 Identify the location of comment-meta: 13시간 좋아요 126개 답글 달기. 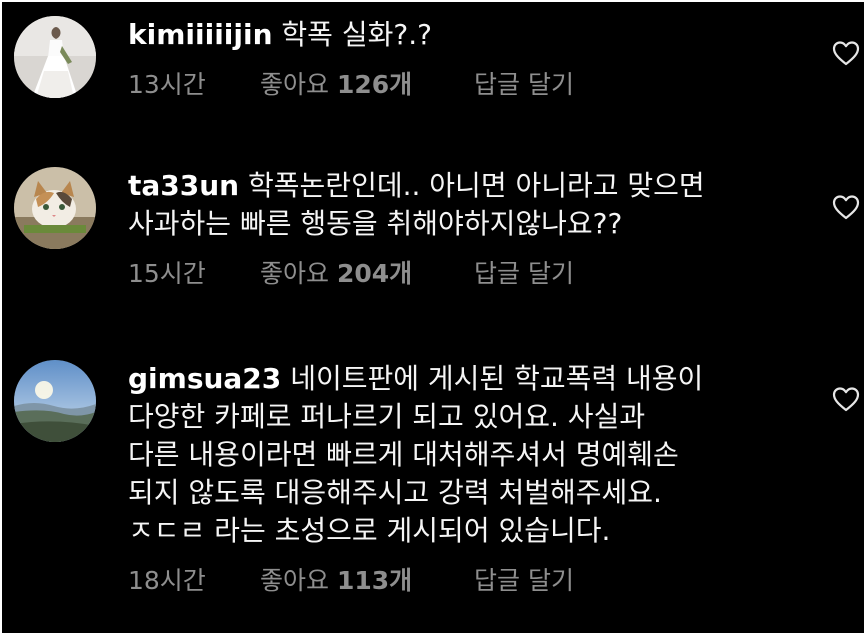
(461, 85).